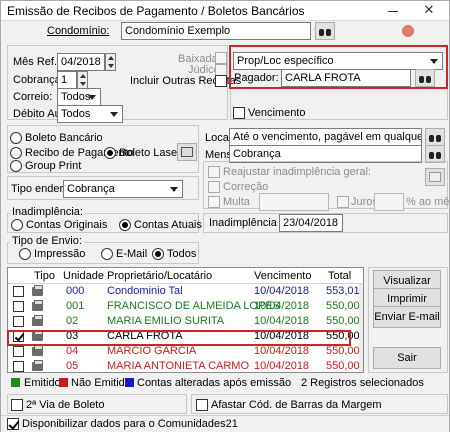 This screenshot has height=432, width=450. I want to click on reajuste-config-button, so click(435, 177).